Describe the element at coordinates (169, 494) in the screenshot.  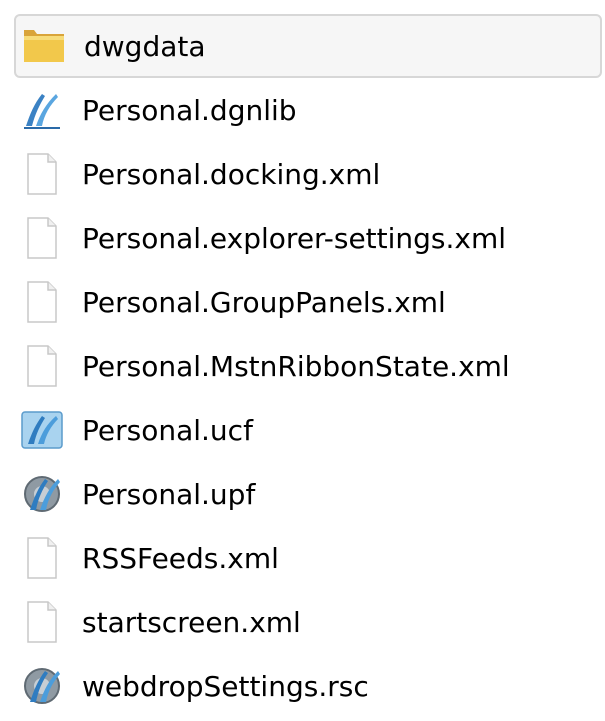
I see `file-name: Personal.upf` at that location.